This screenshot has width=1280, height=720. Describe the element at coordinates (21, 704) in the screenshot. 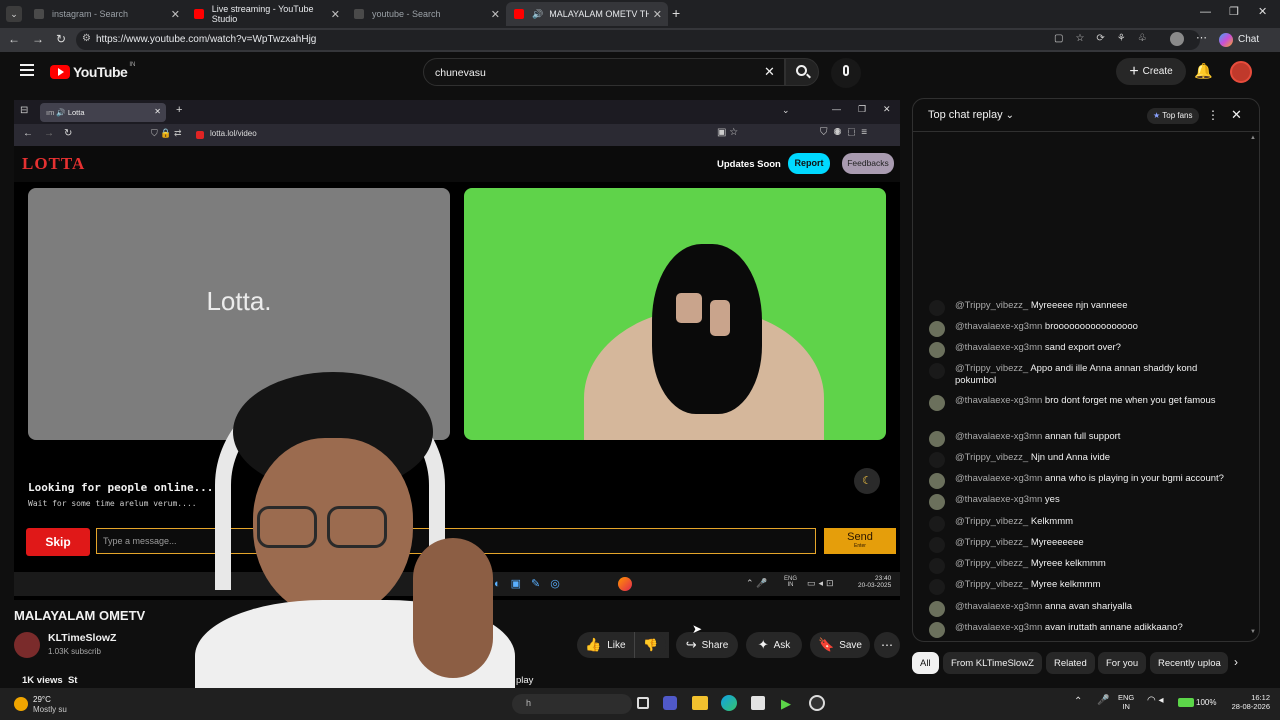

I see `weather-icon` at that location.